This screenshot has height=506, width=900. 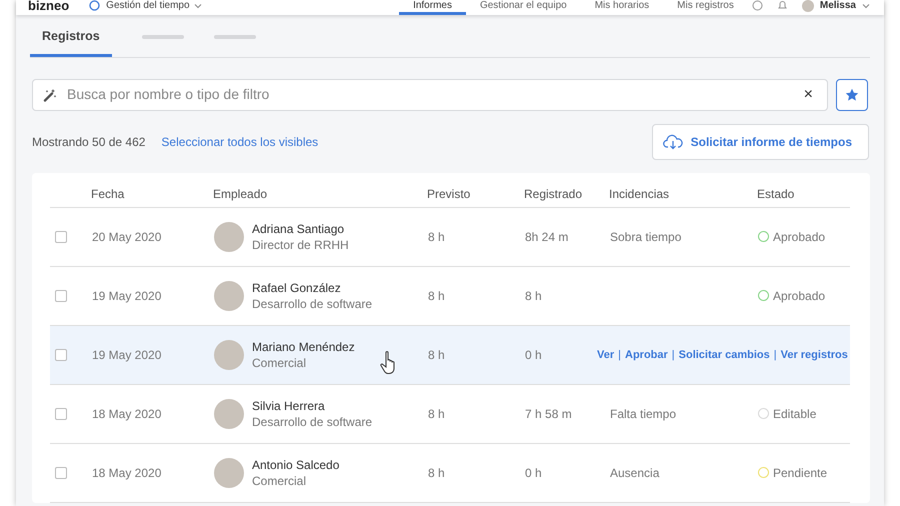 I want to click on recorded-hours: 7 h 58 m, so click(x=548, y=413).